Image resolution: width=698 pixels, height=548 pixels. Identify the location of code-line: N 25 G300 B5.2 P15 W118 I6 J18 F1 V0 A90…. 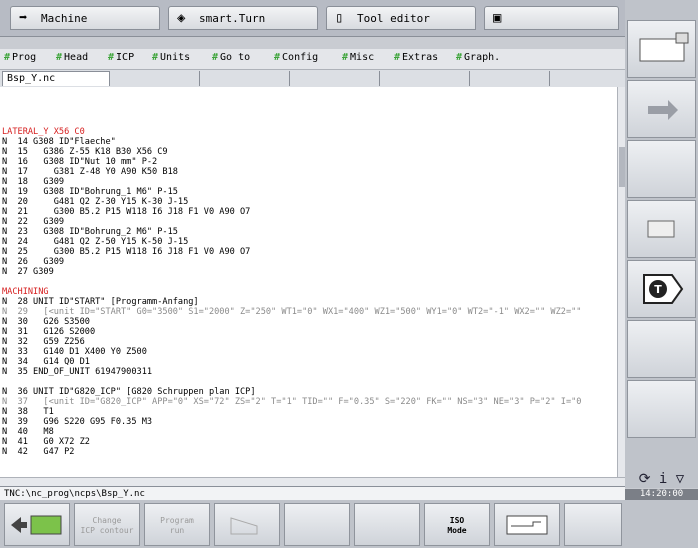
(291, 252).